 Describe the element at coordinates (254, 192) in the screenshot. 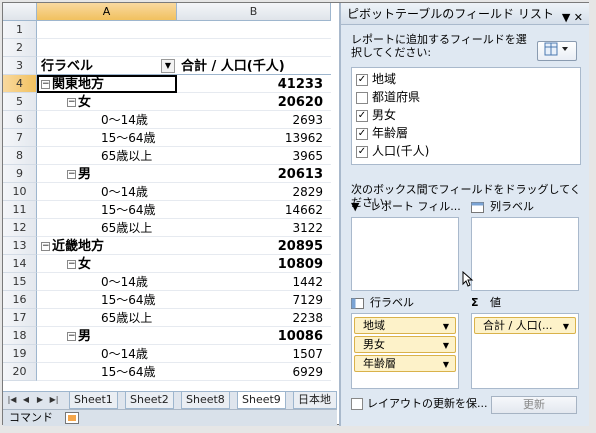

I see `value-cell: 2829` at that location.